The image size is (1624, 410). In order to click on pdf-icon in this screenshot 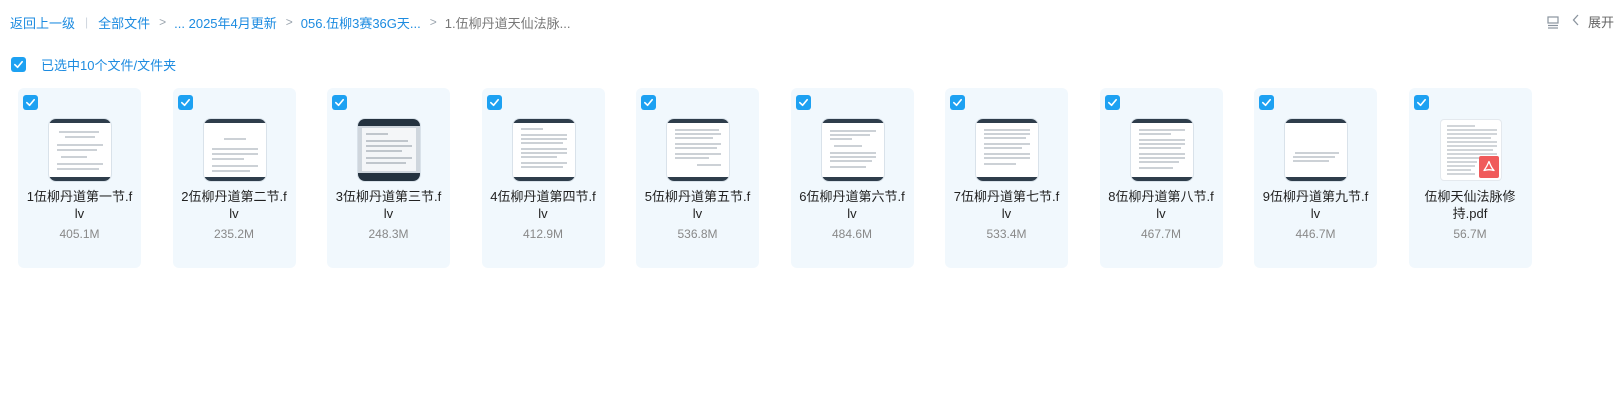, I will do `click(1488, 167)`.